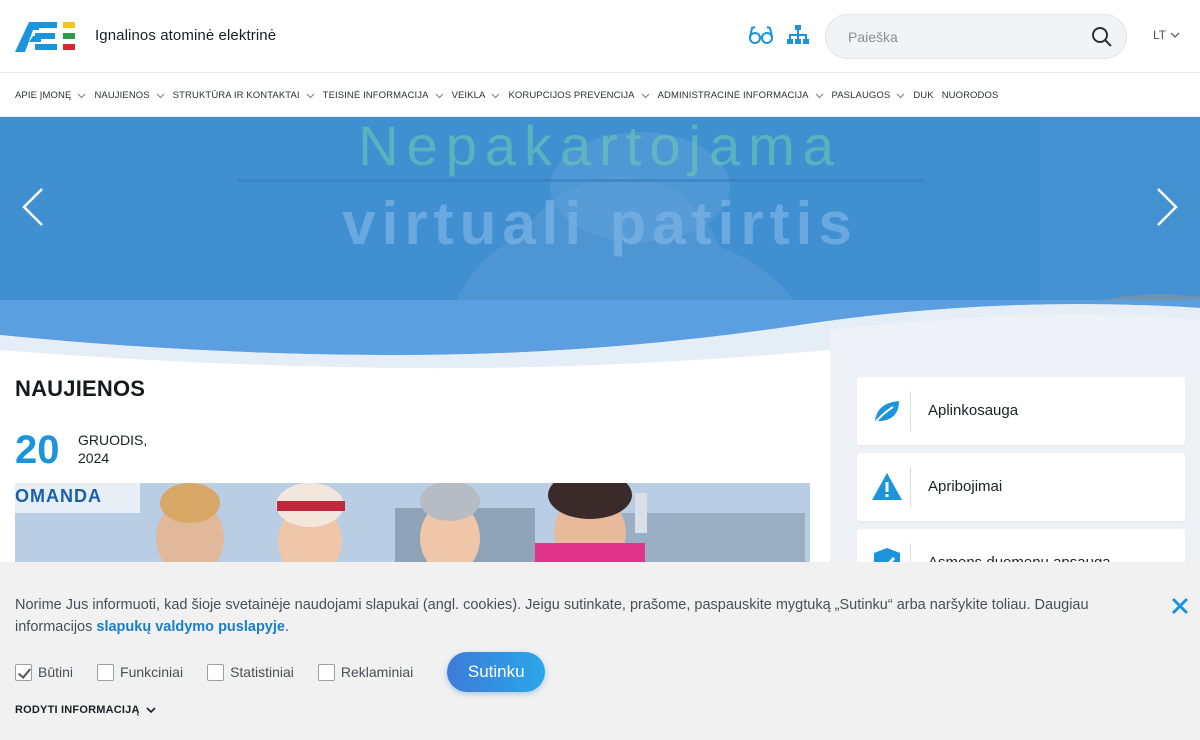 The height and width of the screenshot is (740, 1200). Describe the element at coordinates (262, 672) in the screenshot. I see `cookie-checkbox-label: Statistiniai` at that location.